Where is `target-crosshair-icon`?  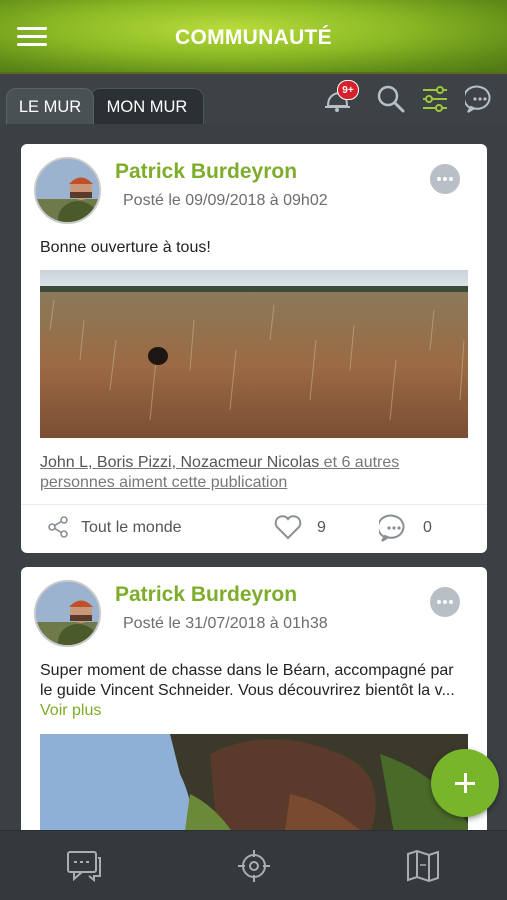
target-crosshair-icon is located at coordinates (254, 866).